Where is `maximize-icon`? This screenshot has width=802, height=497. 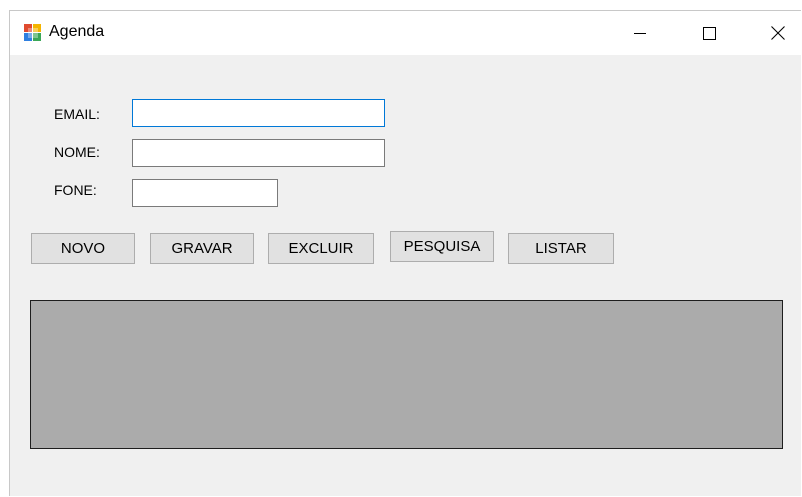
maximize-icon is located at coordinates (709, 33).